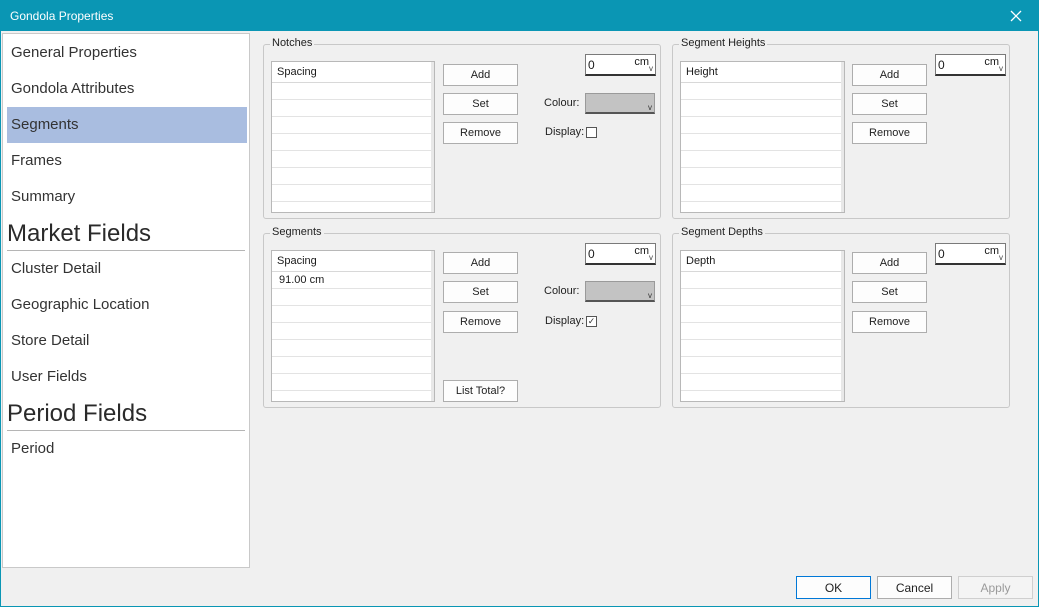 This screenshot has height=607, width=1039. Describe the element at coordinates (480, 391) in the screenshot. I see `segments-list-total-button: List Total?` at that location.